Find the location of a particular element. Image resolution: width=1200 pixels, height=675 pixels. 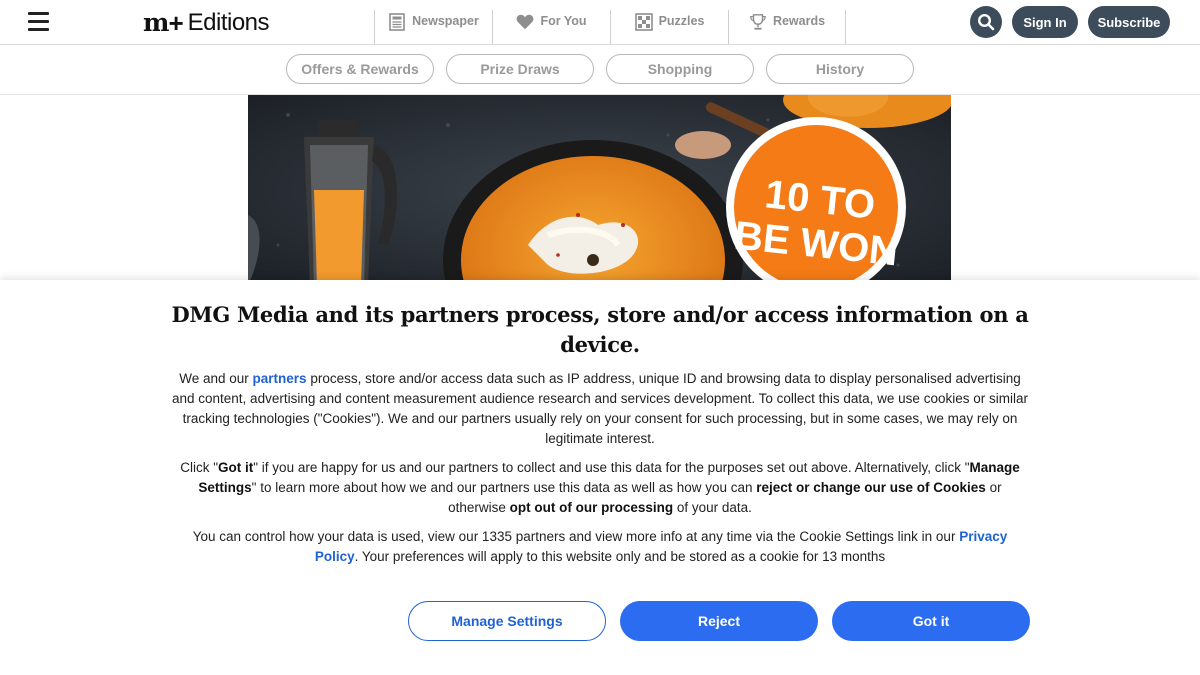

logo-plus: + is located at coordinates (176, 23).